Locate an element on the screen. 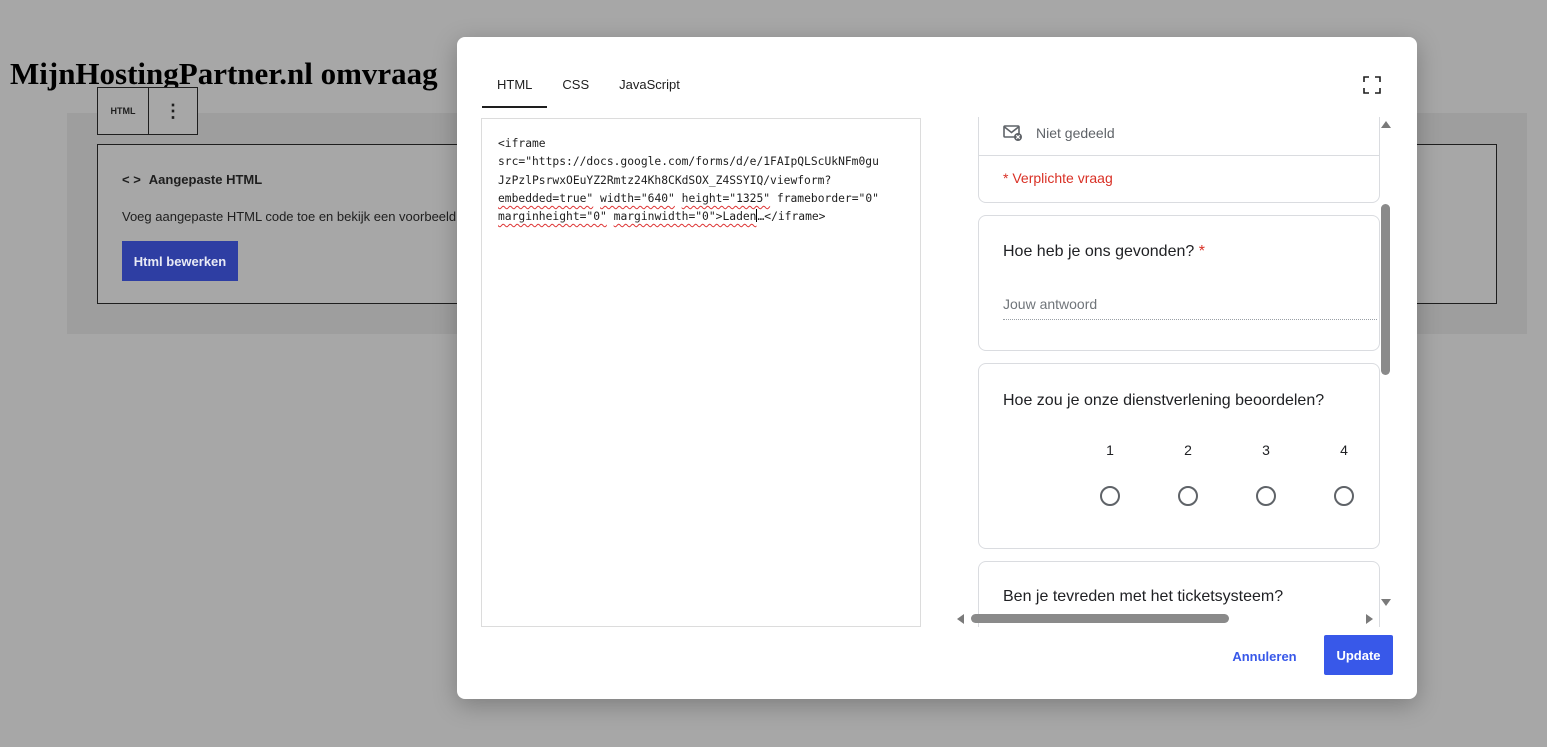 The width and height of the screenshot is (1547, 747). fullscreen-icon is located at coordinates (1372, 85).